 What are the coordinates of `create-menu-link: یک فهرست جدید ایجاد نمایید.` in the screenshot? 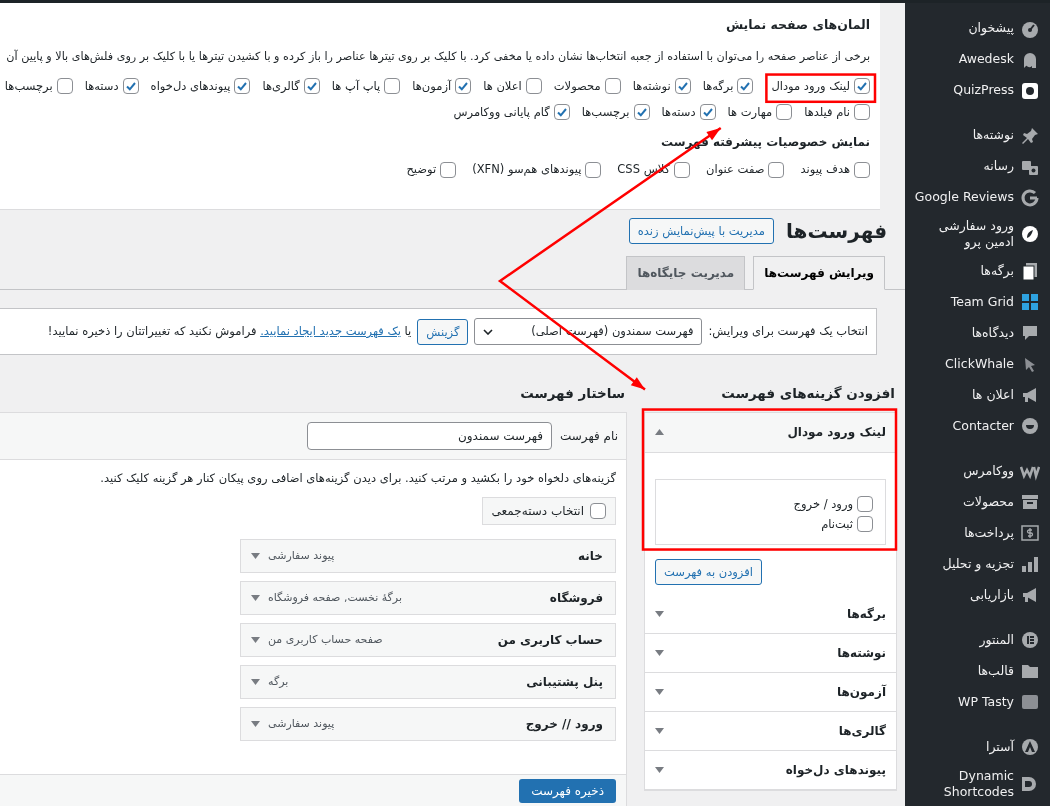 It's located at (330, 331).